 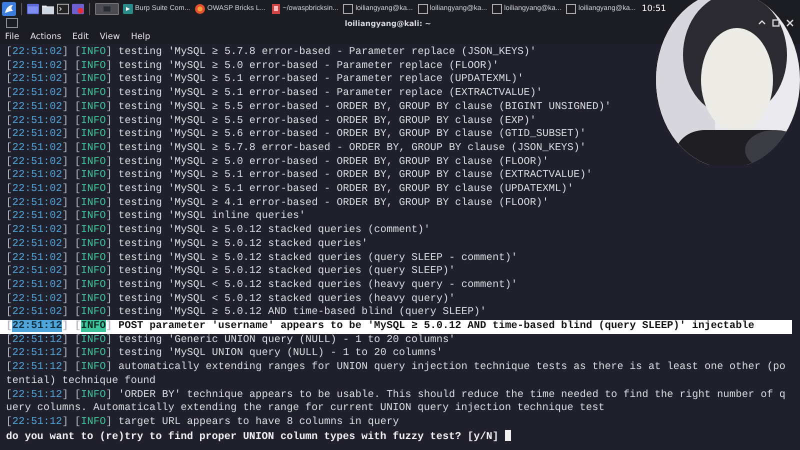 What do you see at coordinates (219, 231) in the screenshot?
I see `log-line: [22:51:02] [INFO] testing 'MySQL ≥ 5.0.12 stacked queries (comment)'` at bounding box center [219, 231].